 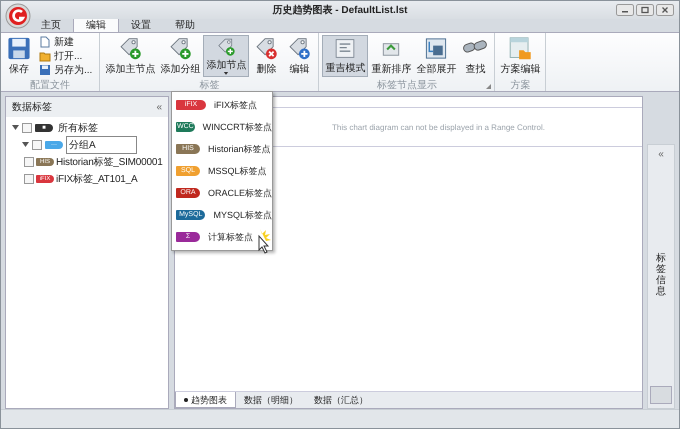 What do you see at coordinates (109, 162) in the screenshot?
I see `tree-item: Historian标签_SIM00001` at bounding box center [109, 162].